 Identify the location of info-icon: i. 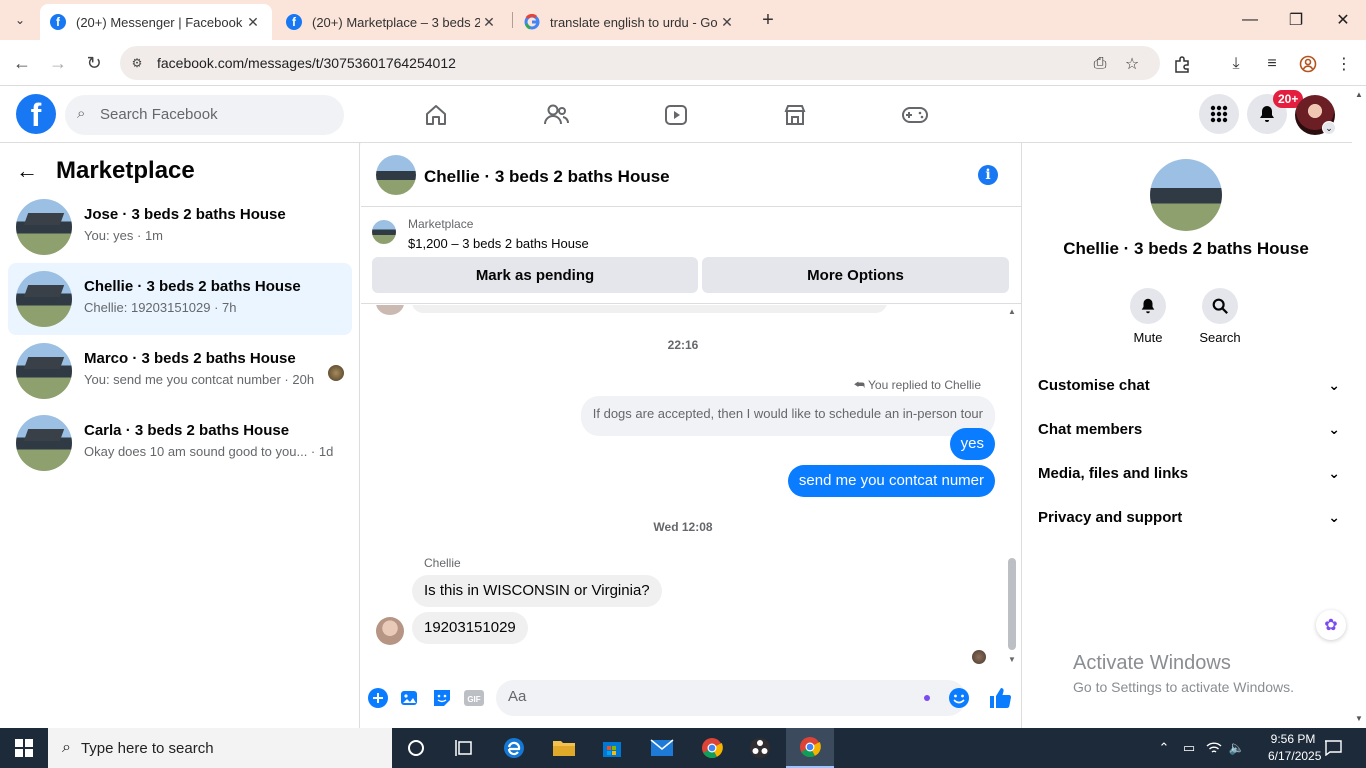
(988, 175).